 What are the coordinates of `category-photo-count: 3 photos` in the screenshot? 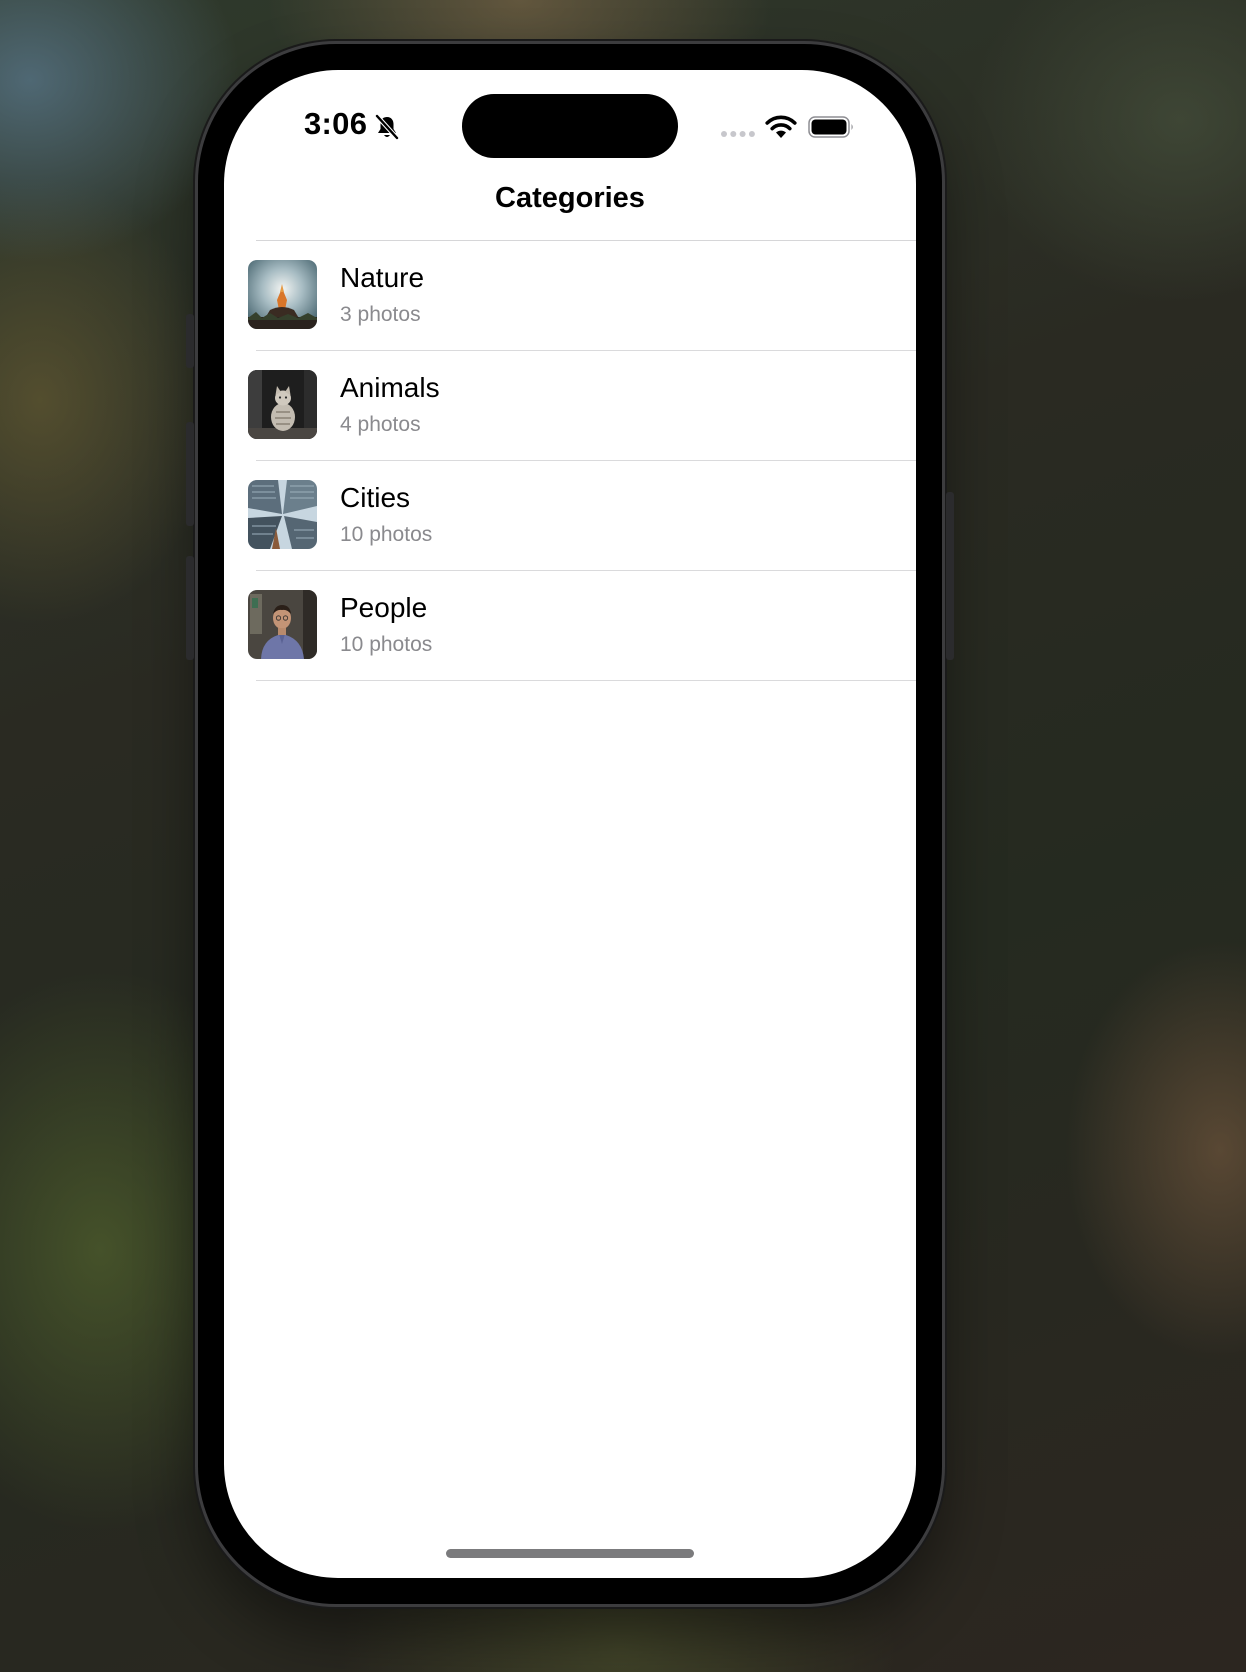 It's located at (380, 314).